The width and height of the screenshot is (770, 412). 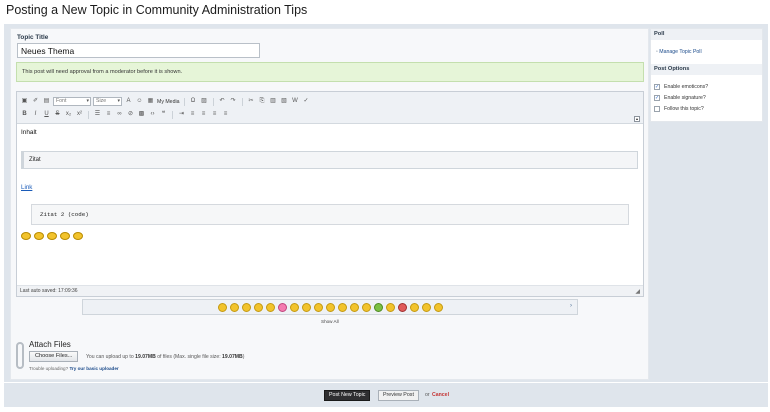 What do you see at coordinates (330, 290) in the screenshot?
I see `autosave-status: Last auto saved: 17:09:36 ◢` at bounding box center [330, 290].